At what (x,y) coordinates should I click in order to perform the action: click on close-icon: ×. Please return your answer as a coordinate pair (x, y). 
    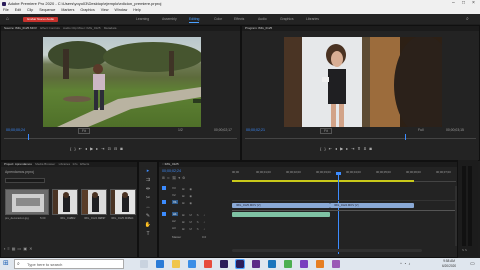
    Looking at the image, I should click on (473, 3).